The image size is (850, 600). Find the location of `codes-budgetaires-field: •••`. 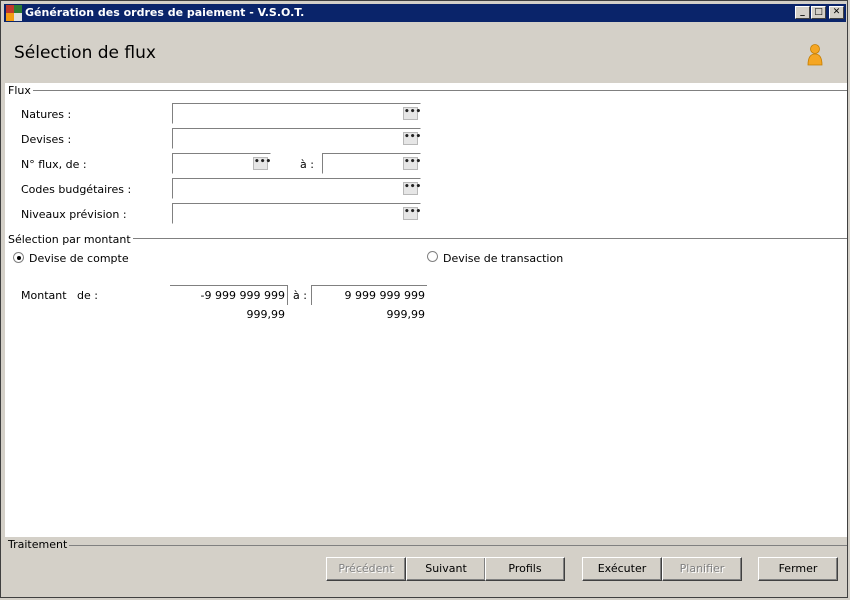

codes-budgetaires-field: ••• is located at coordinates (296, 188).